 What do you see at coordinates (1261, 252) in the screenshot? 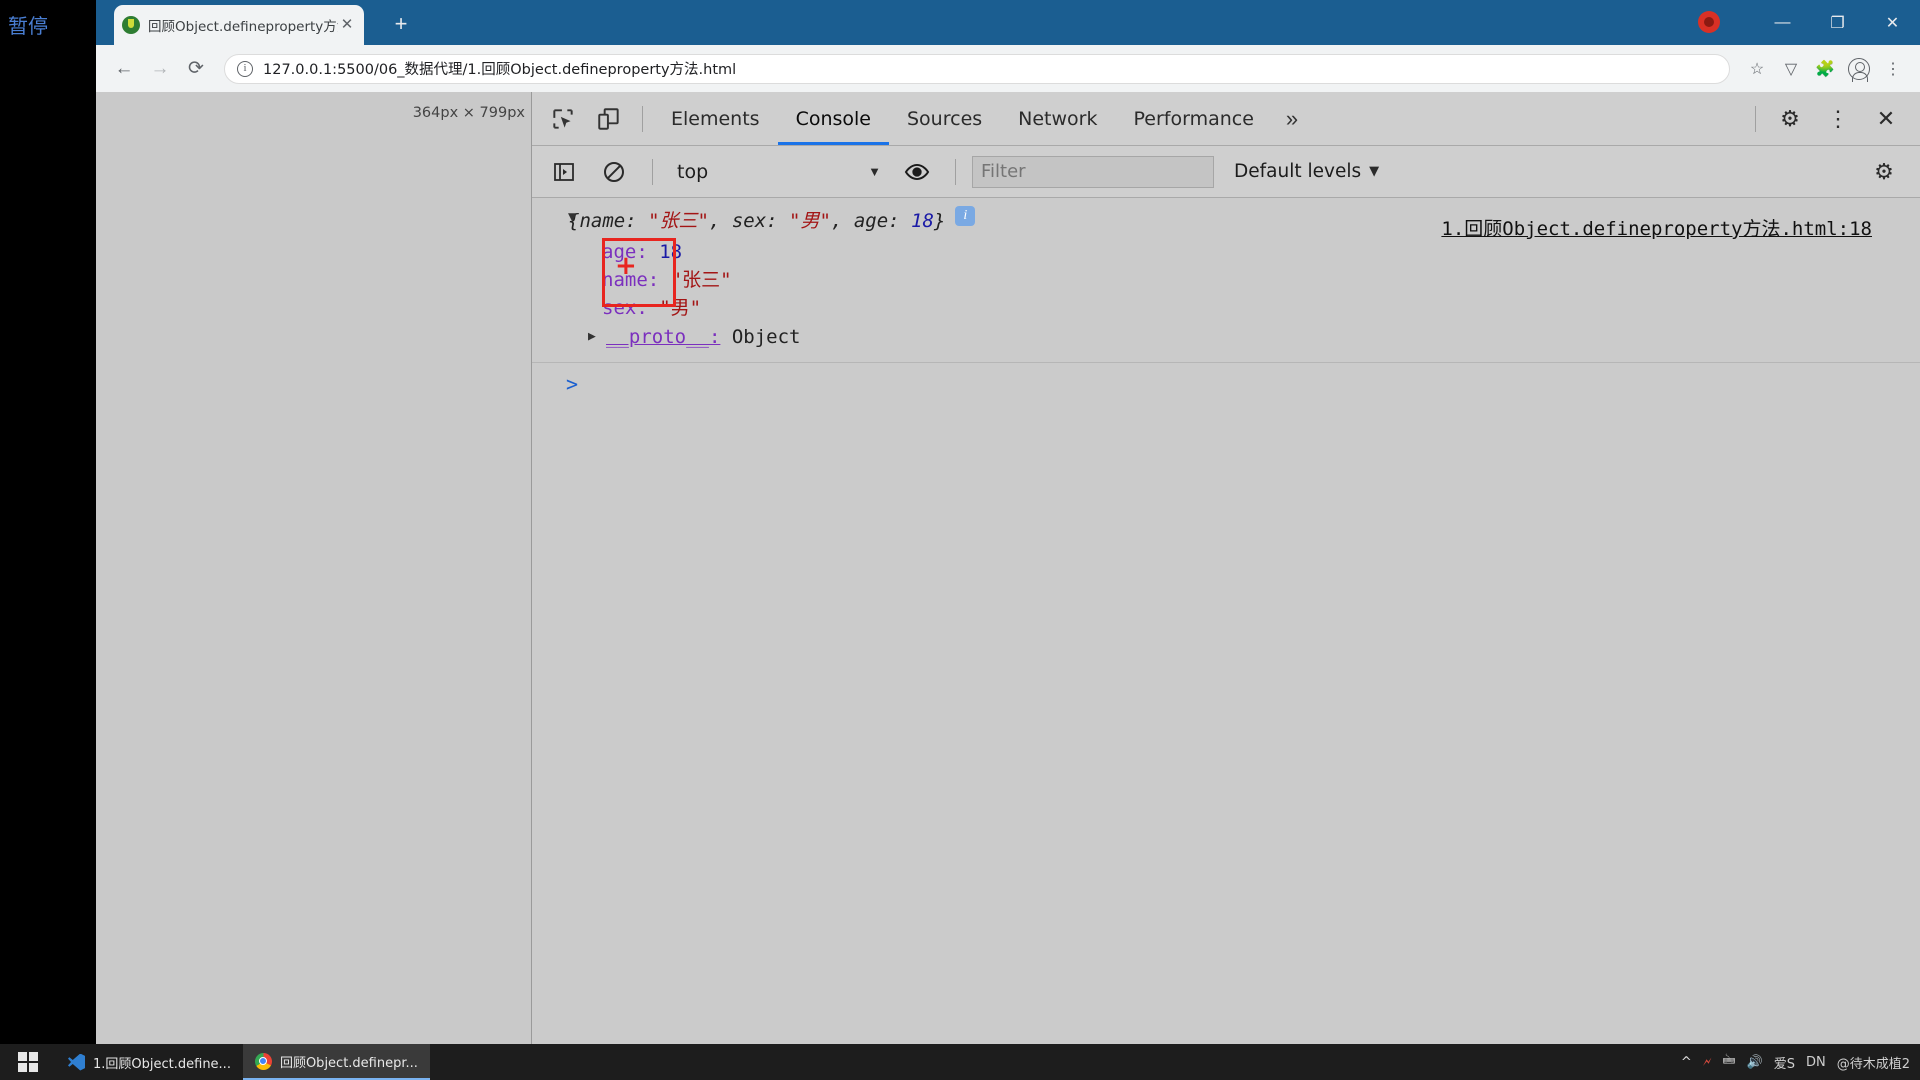
I see `property-row-age: age: 18` at bounding box center [1261, 252].